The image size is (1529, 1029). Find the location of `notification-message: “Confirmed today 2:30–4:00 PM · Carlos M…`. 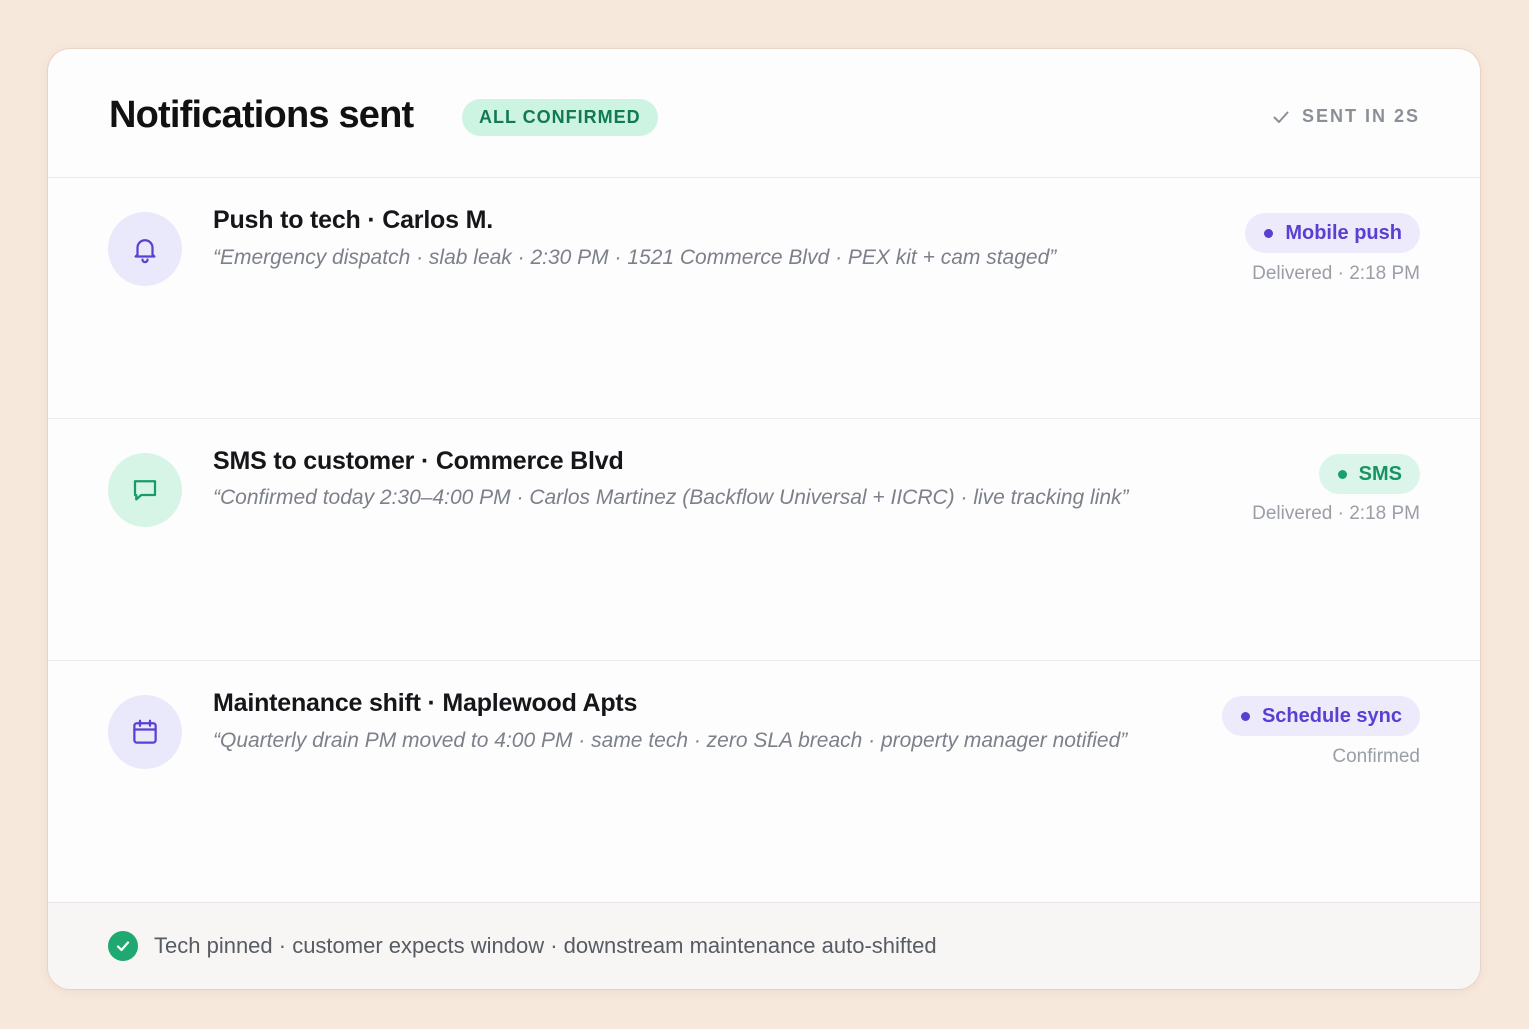

notification-message: “Confirmed today 2:30–4:00 PM · Carlos M… is located at coordinates (671, 497).